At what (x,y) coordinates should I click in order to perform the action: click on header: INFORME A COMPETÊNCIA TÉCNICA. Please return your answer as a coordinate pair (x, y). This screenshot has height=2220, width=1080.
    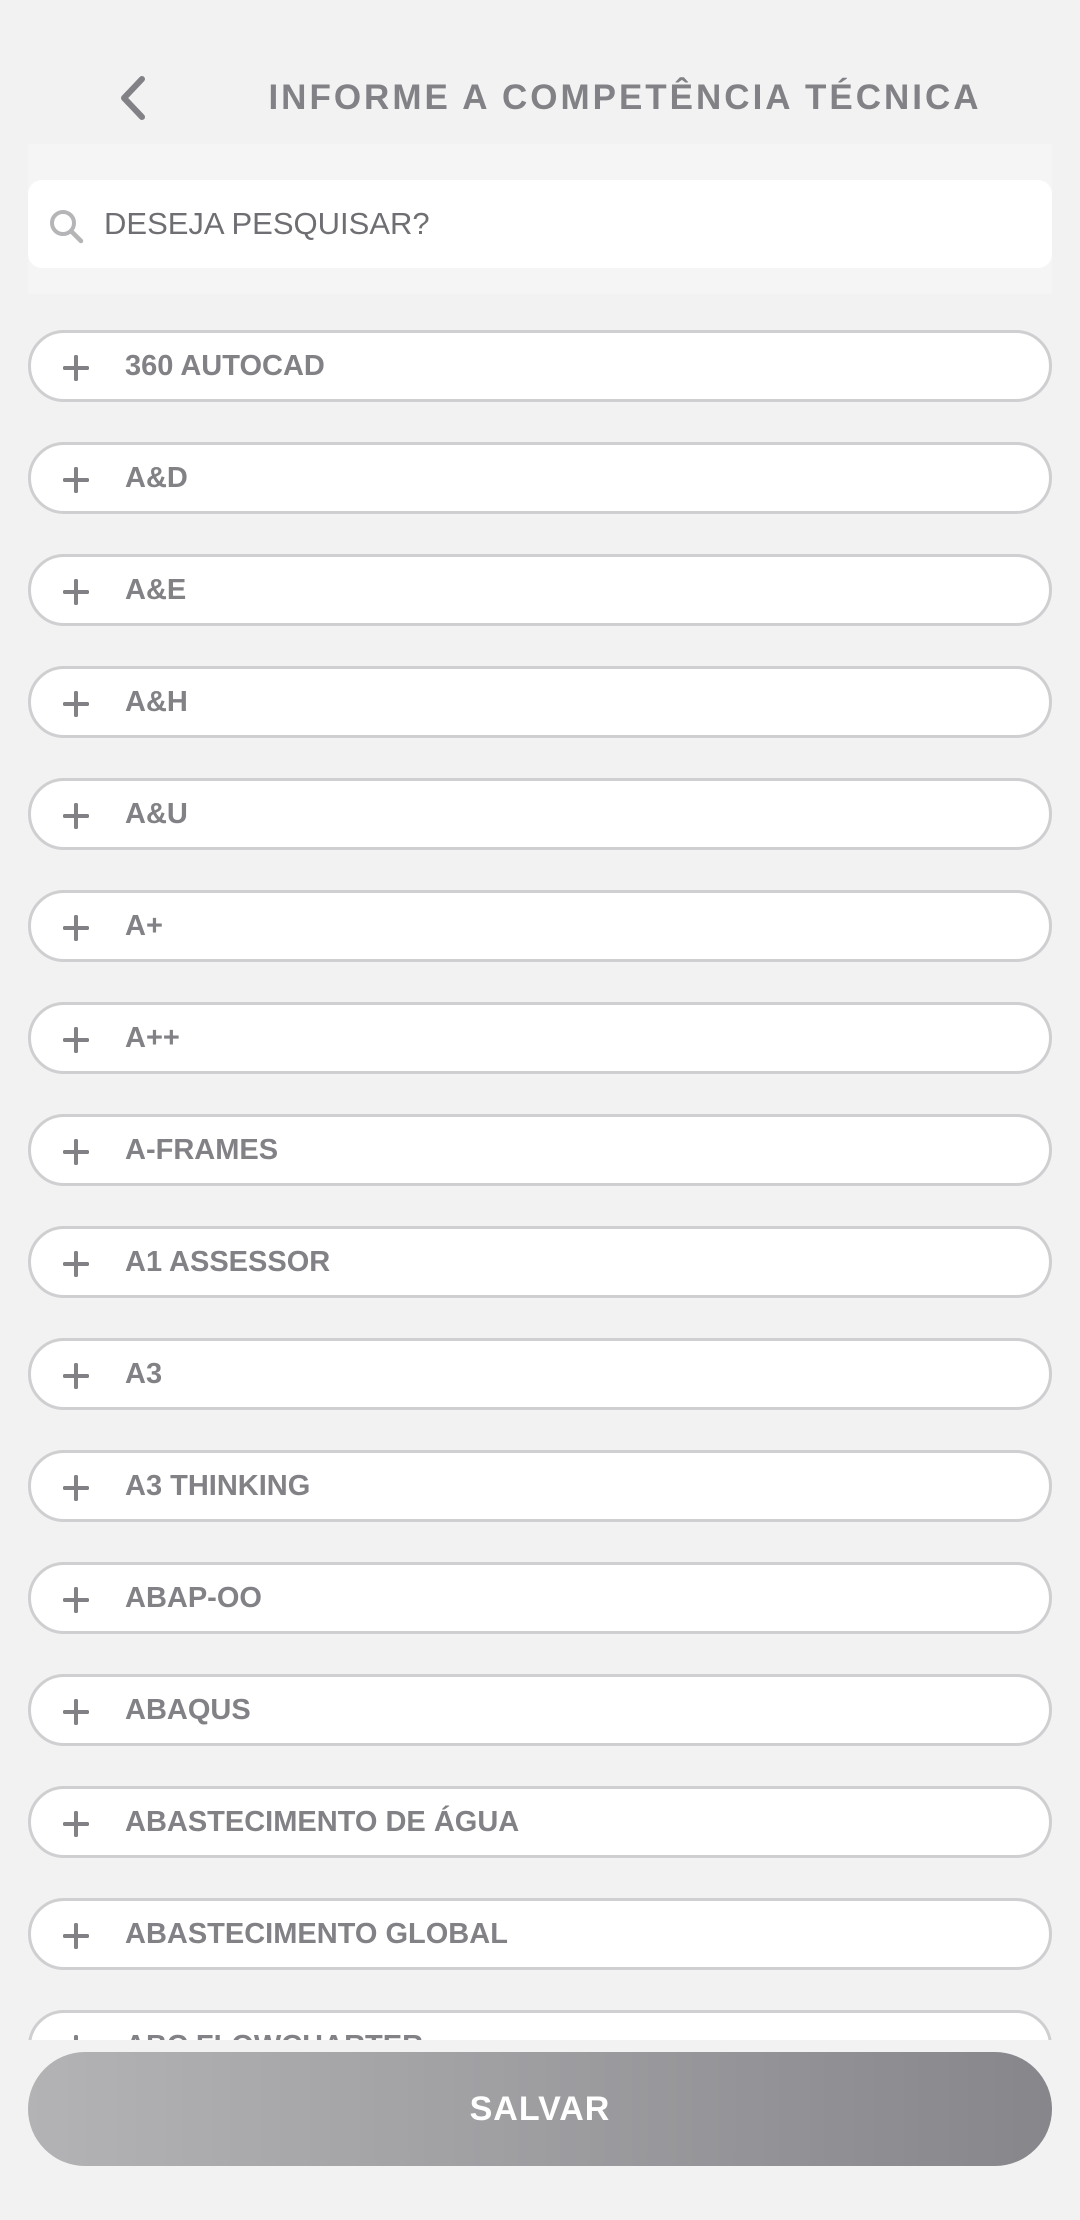
    Looking at the image, I should click on (540, 70).